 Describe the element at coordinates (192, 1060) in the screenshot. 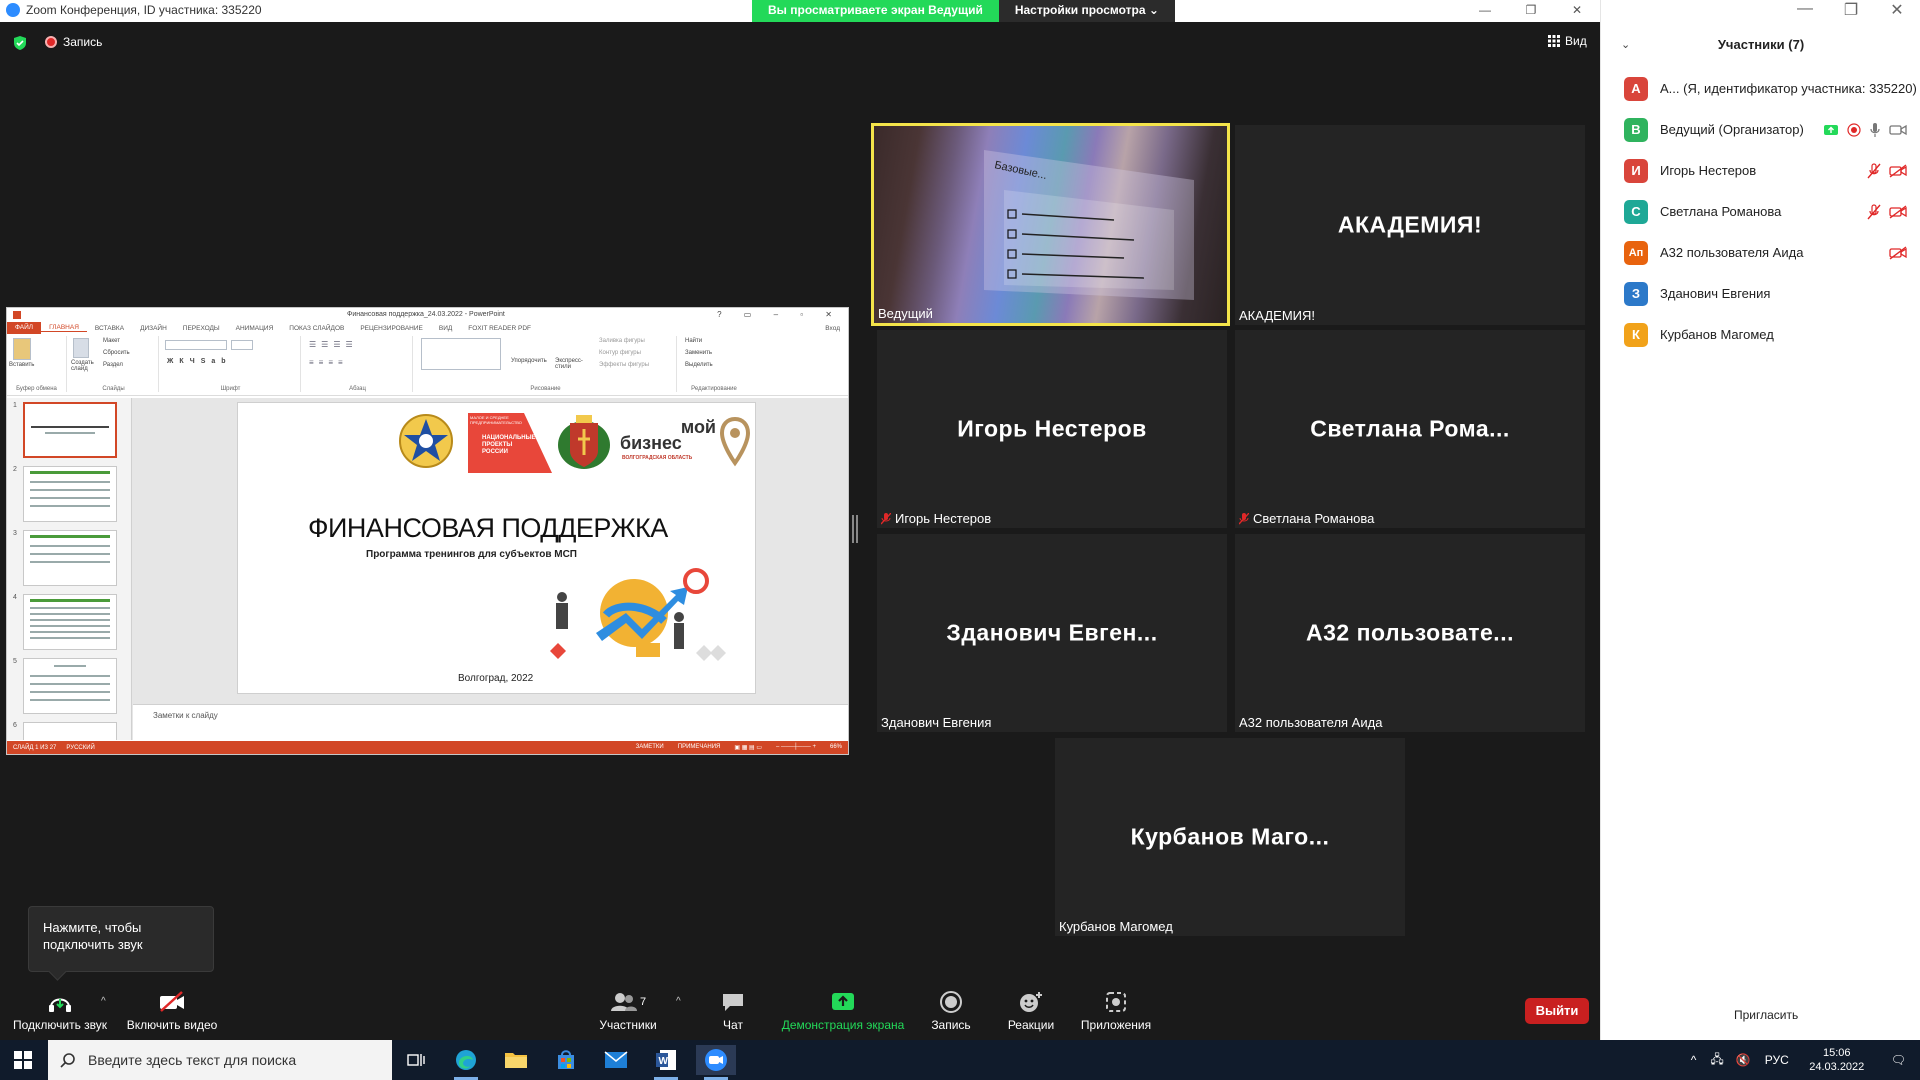

I see `search-placeholder: Введите здесь текст для поиска` at that location.